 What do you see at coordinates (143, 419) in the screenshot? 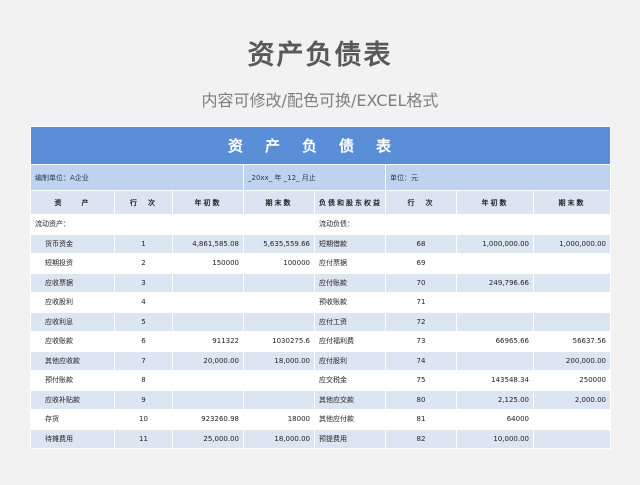
I see `asset-line-cell: 10` at bounding box center [143, 419].